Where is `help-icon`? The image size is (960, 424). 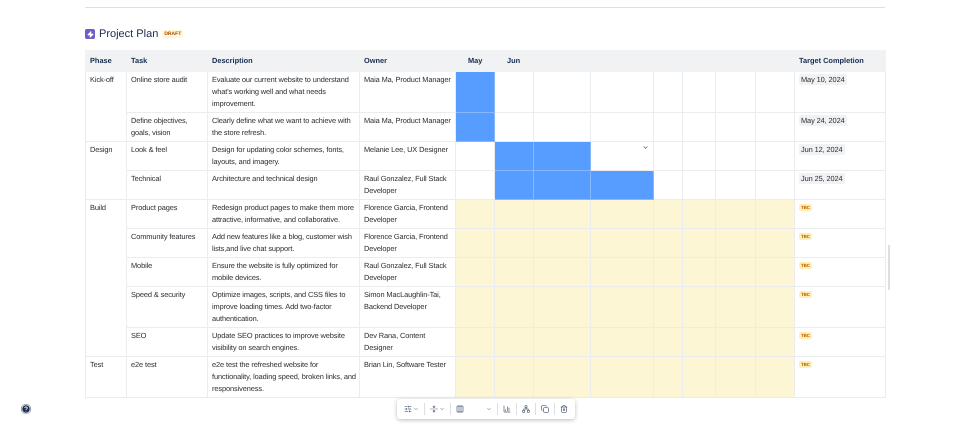 help-icon is located at coordinates (26, 409).